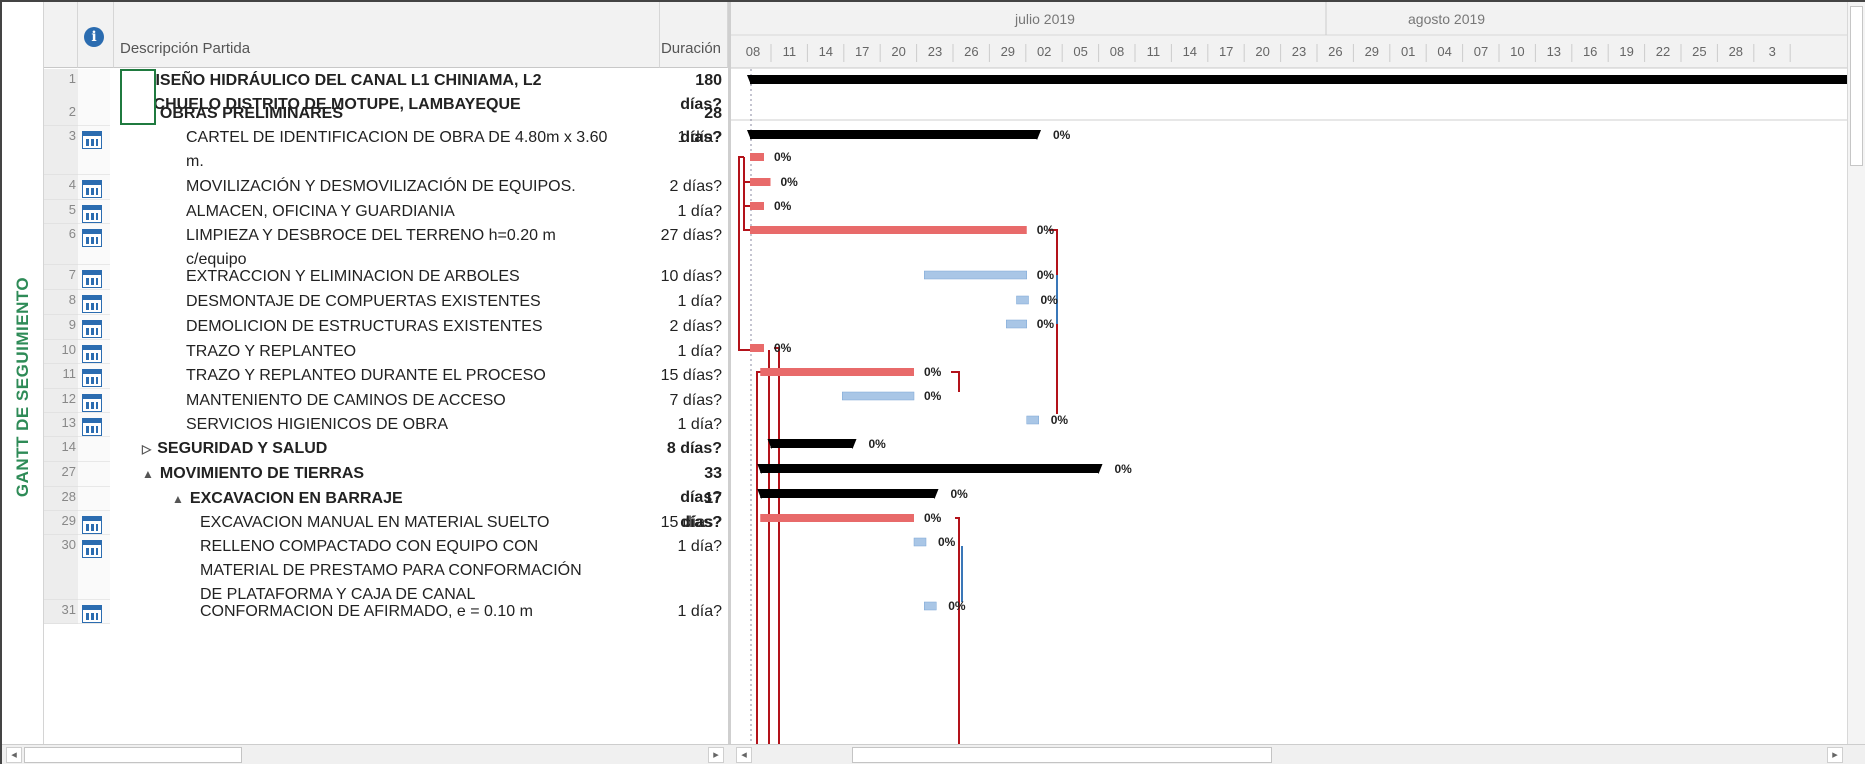 The image size is (1865, 764). Describe the element at coordinates (61, 114) in the screenshot. I see `task-id: 2` at that location.